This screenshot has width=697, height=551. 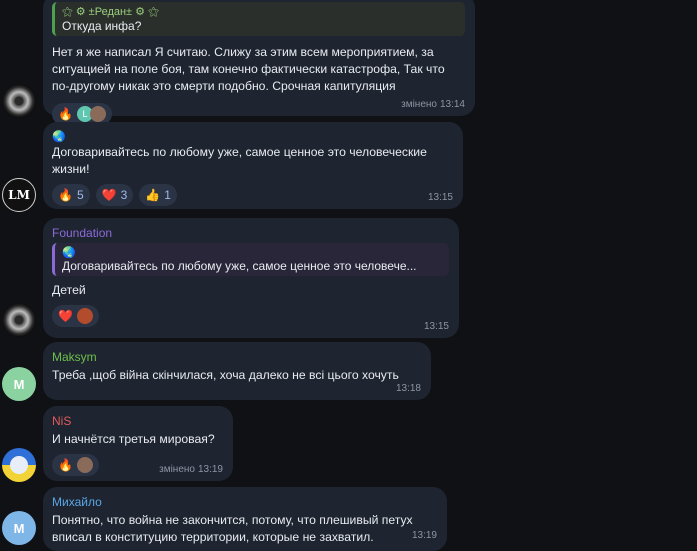 What do you see at coordinates (80, 195) in the screenshot?
I see `reaction-count: 5` at bounding box center [80, 195].